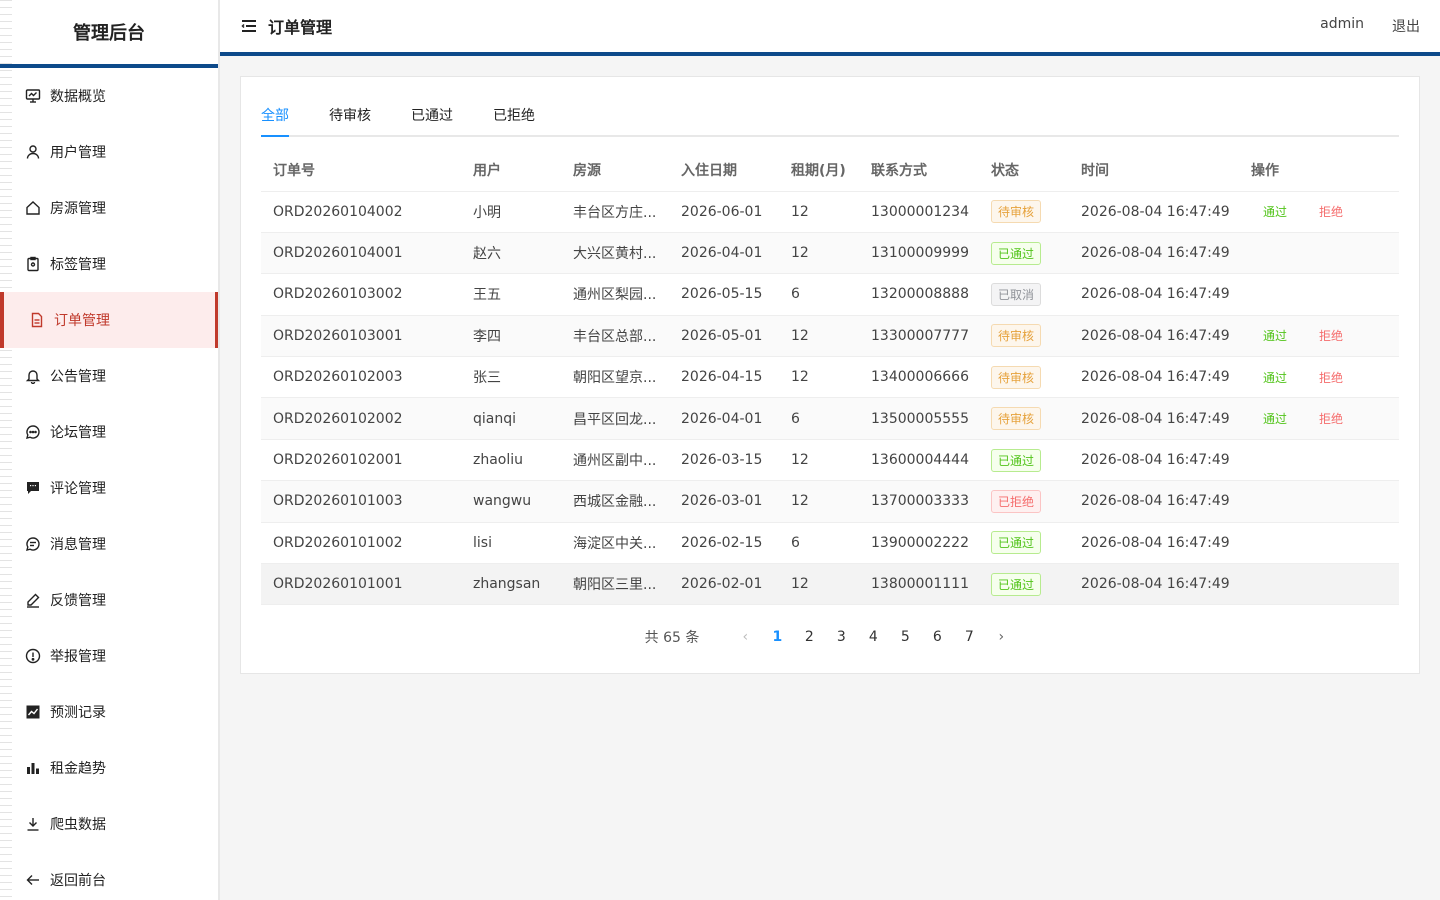 Image resolution: width=1440 pixels, height=900 pixels. I want to click on user-icon, so click(33, 152).